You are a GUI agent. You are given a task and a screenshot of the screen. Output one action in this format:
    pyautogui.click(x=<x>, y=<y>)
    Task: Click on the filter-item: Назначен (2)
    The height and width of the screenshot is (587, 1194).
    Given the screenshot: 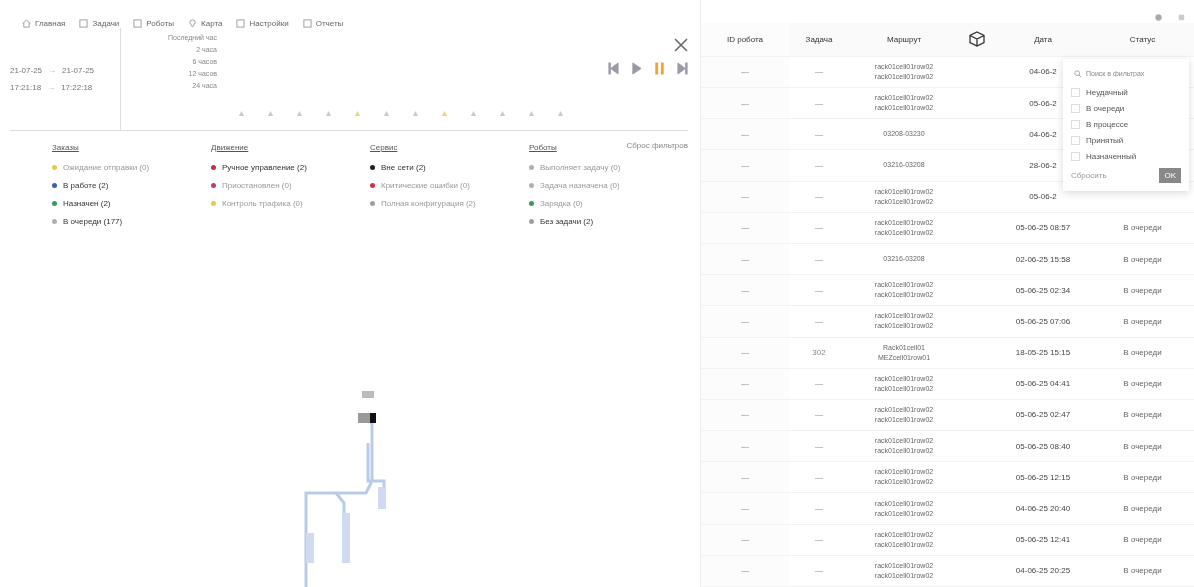 What is the action you would take?
    pyautogui.click(x=131, y=203)
    